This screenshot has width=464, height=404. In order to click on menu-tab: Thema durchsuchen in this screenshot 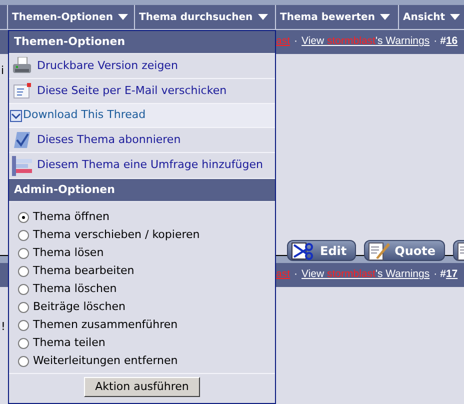, I will do `click(204, 17)`.